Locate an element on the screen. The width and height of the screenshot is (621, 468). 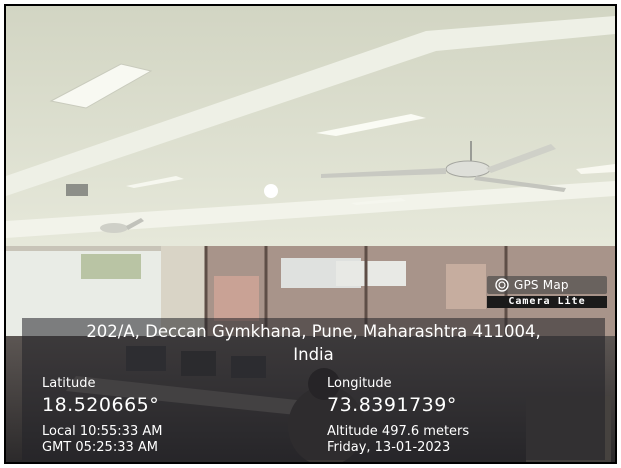
latitude-label: Latitude is located at coordinates (69, 383).